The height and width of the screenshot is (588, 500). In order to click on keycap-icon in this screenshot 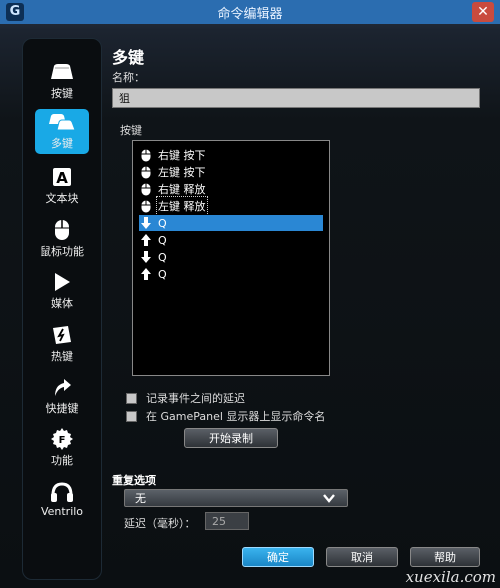, I will do `click(62, 72)`.